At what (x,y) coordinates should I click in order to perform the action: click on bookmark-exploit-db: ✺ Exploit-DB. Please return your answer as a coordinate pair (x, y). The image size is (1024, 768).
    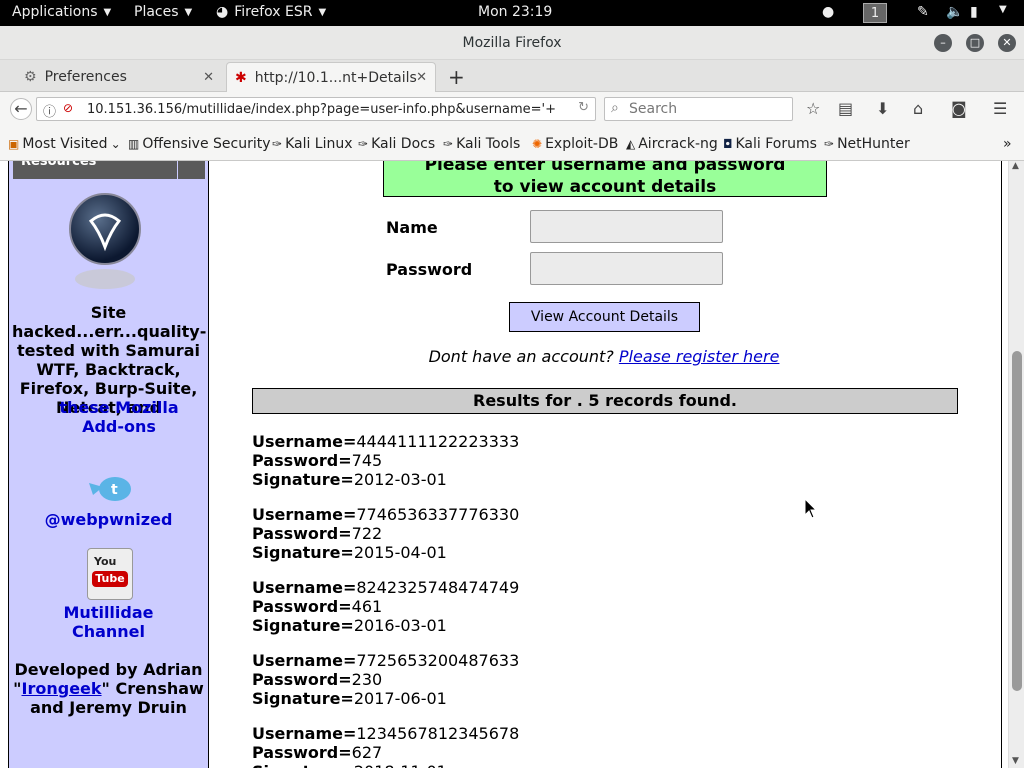
    Looking at the image, I should click on (575, 144).